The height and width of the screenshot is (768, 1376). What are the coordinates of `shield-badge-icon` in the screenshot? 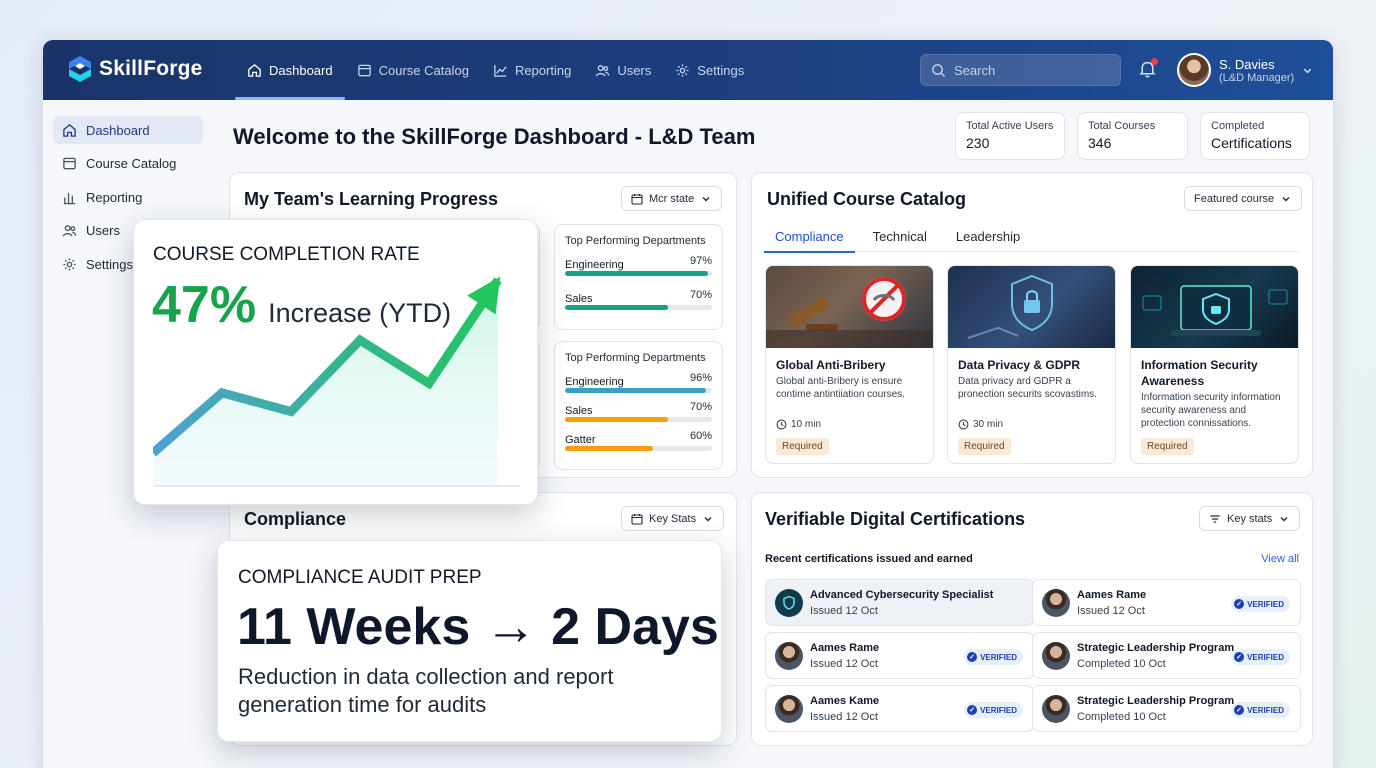 It's located at (789, 603).